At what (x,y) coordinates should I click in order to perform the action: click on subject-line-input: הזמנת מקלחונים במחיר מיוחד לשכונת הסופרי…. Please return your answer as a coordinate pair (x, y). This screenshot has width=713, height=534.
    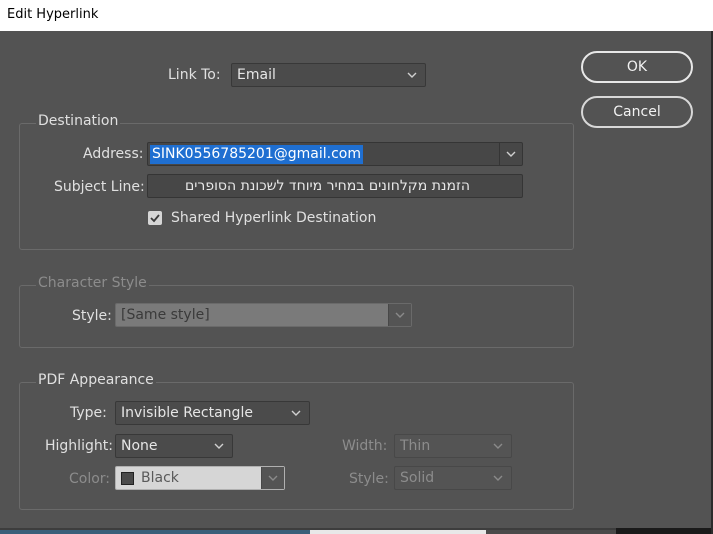
    Looking at the image, I should click on (335, 186).